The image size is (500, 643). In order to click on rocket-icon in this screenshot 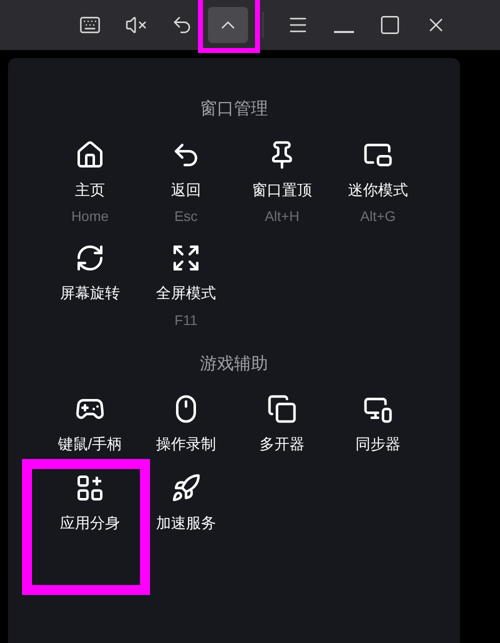, I will do `click(186, 487)`.